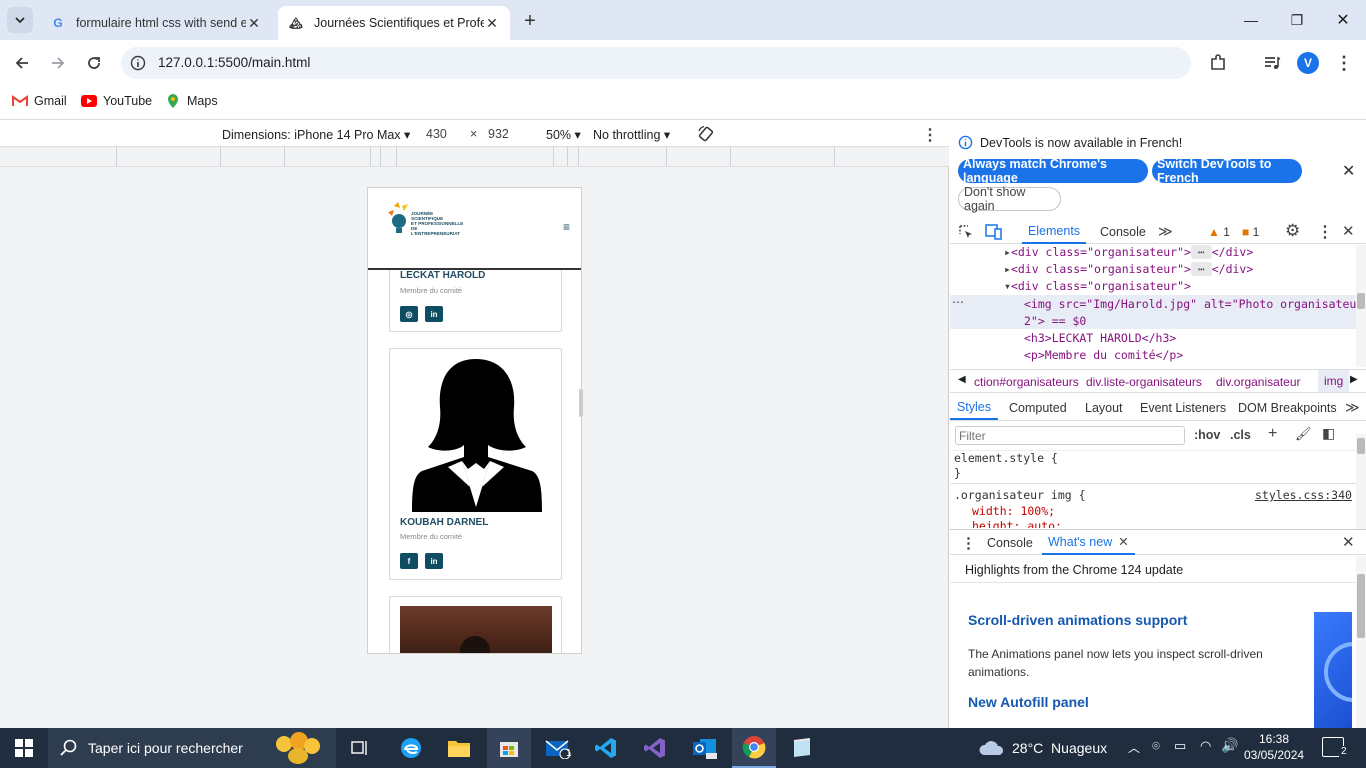  I want to click on reload-button, so click(94, 63).